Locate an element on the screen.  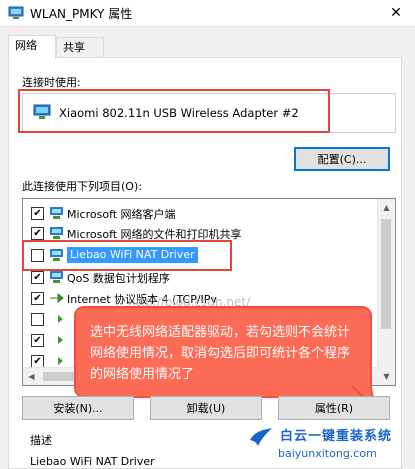
scroll-down-icon: ▼ is located at coordinates (386, 376).